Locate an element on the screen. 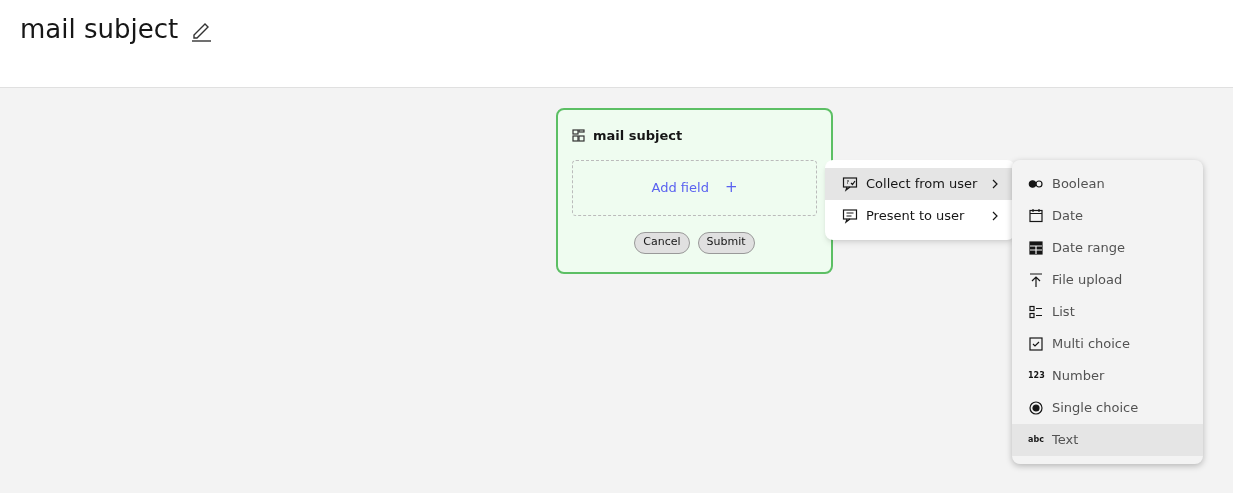 This screenshot has width=1233, height=493. upload-icon is located at coordinates (1036, 280).